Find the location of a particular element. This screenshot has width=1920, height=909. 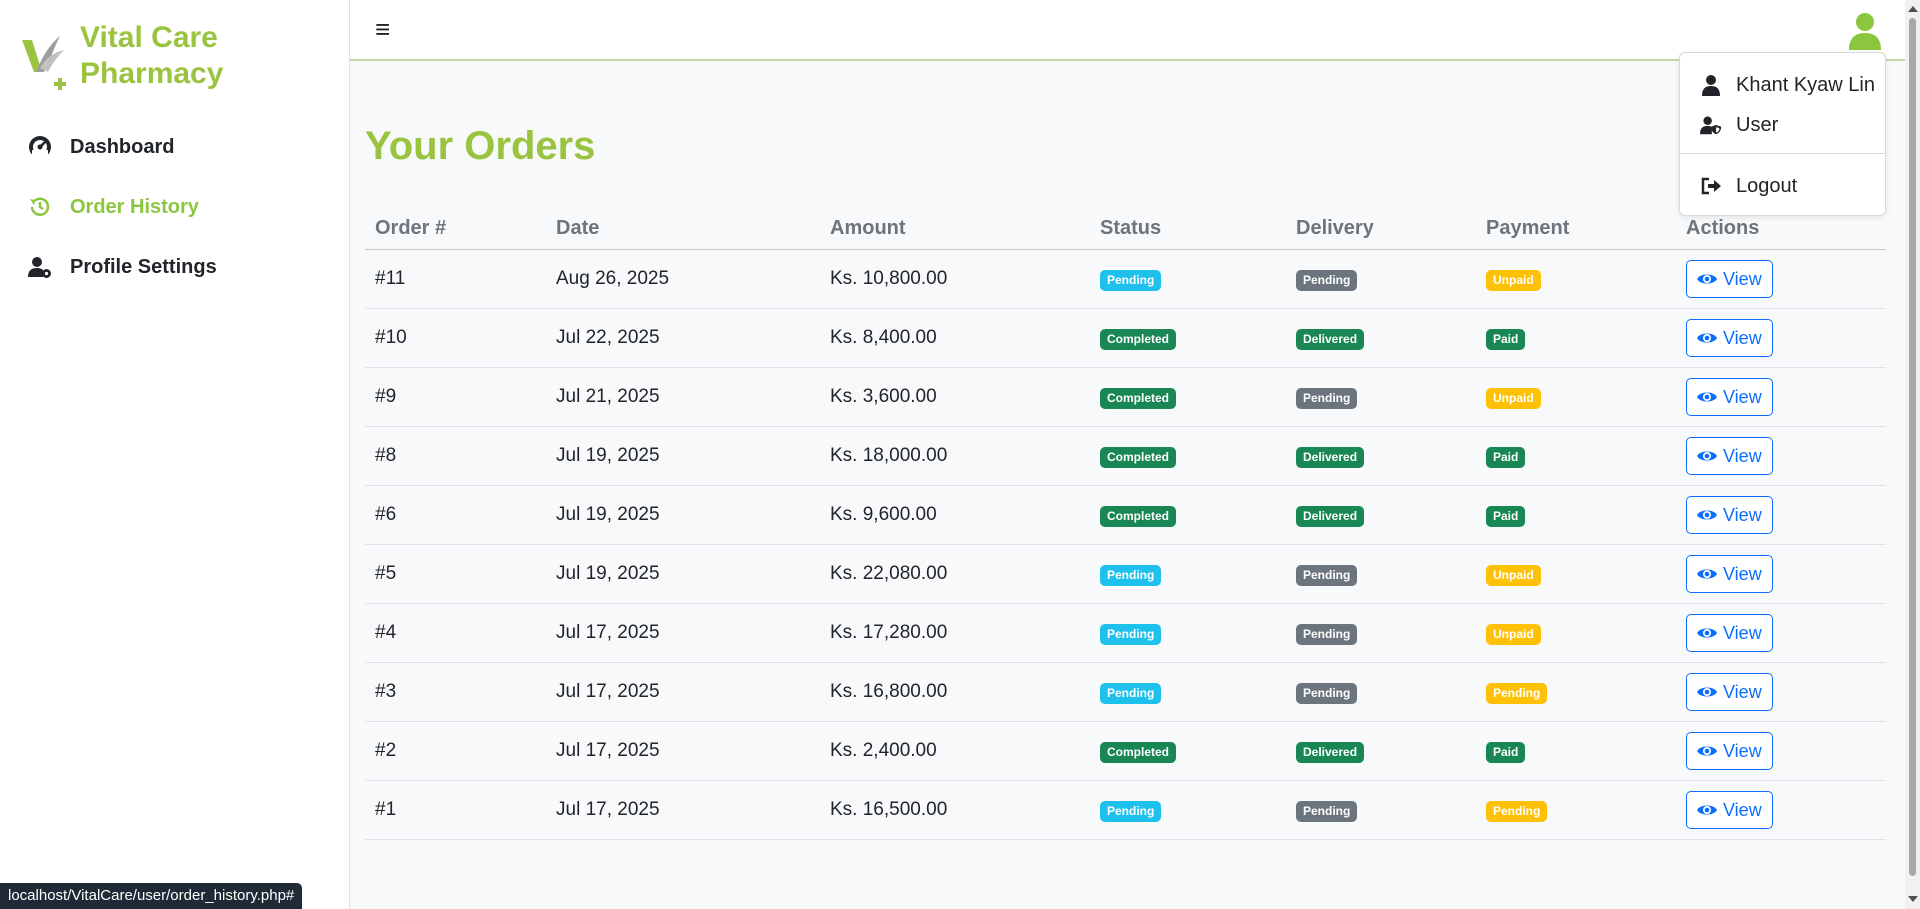

payment-cell: Unpaid is located at coordinates (1576, 397).